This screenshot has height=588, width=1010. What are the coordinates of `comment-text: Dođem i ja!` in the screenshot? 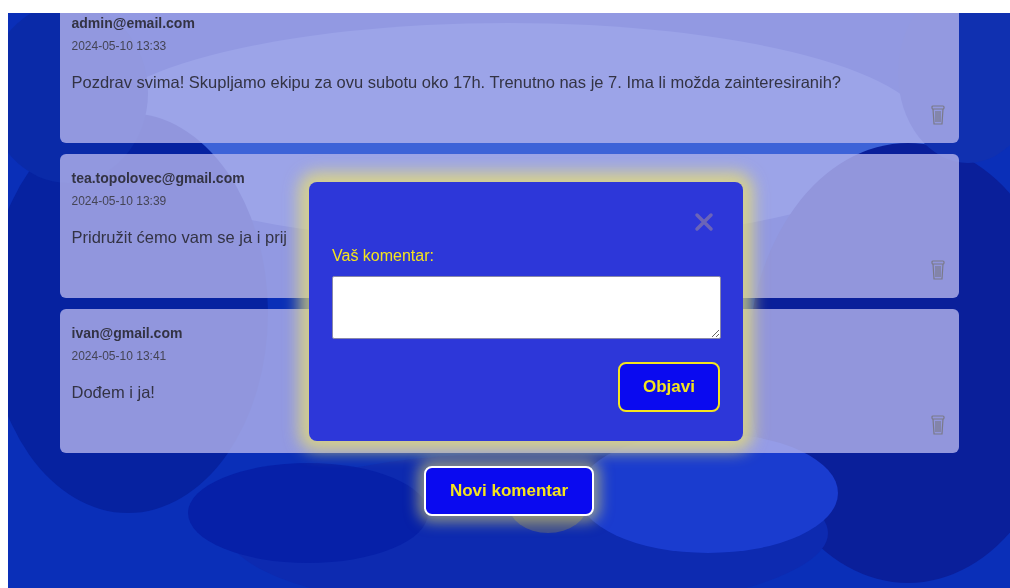 It's located at (113, 392).